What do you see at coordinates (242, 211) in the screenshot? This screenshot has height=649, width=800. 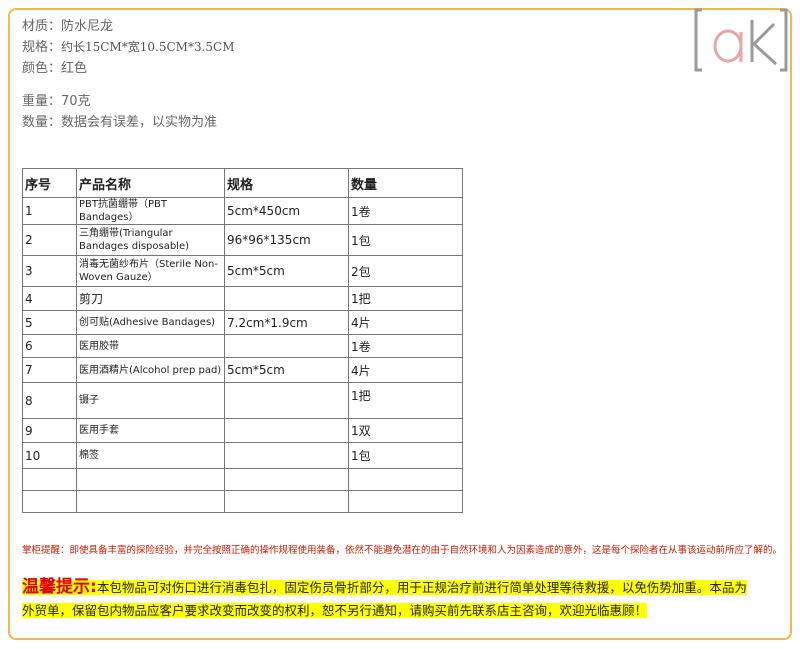 I see `table-row: 1 PBT抗菌绷带（PBT Bandages） 5cm*450cm 1卷` at bounding box center [242, 211].